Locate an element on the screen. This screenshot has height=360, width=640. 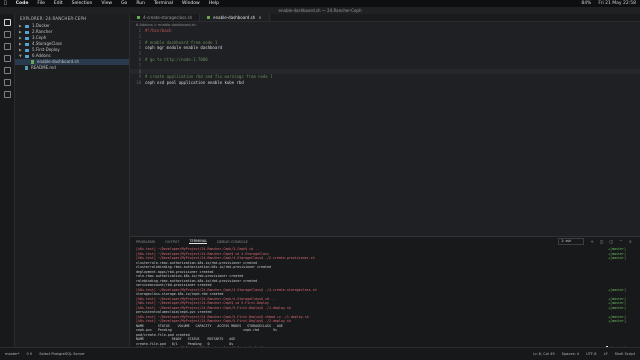
window-title: enable-dashboard.sh — 24.Rancher-Ceph is located at coordinates (320, 10).